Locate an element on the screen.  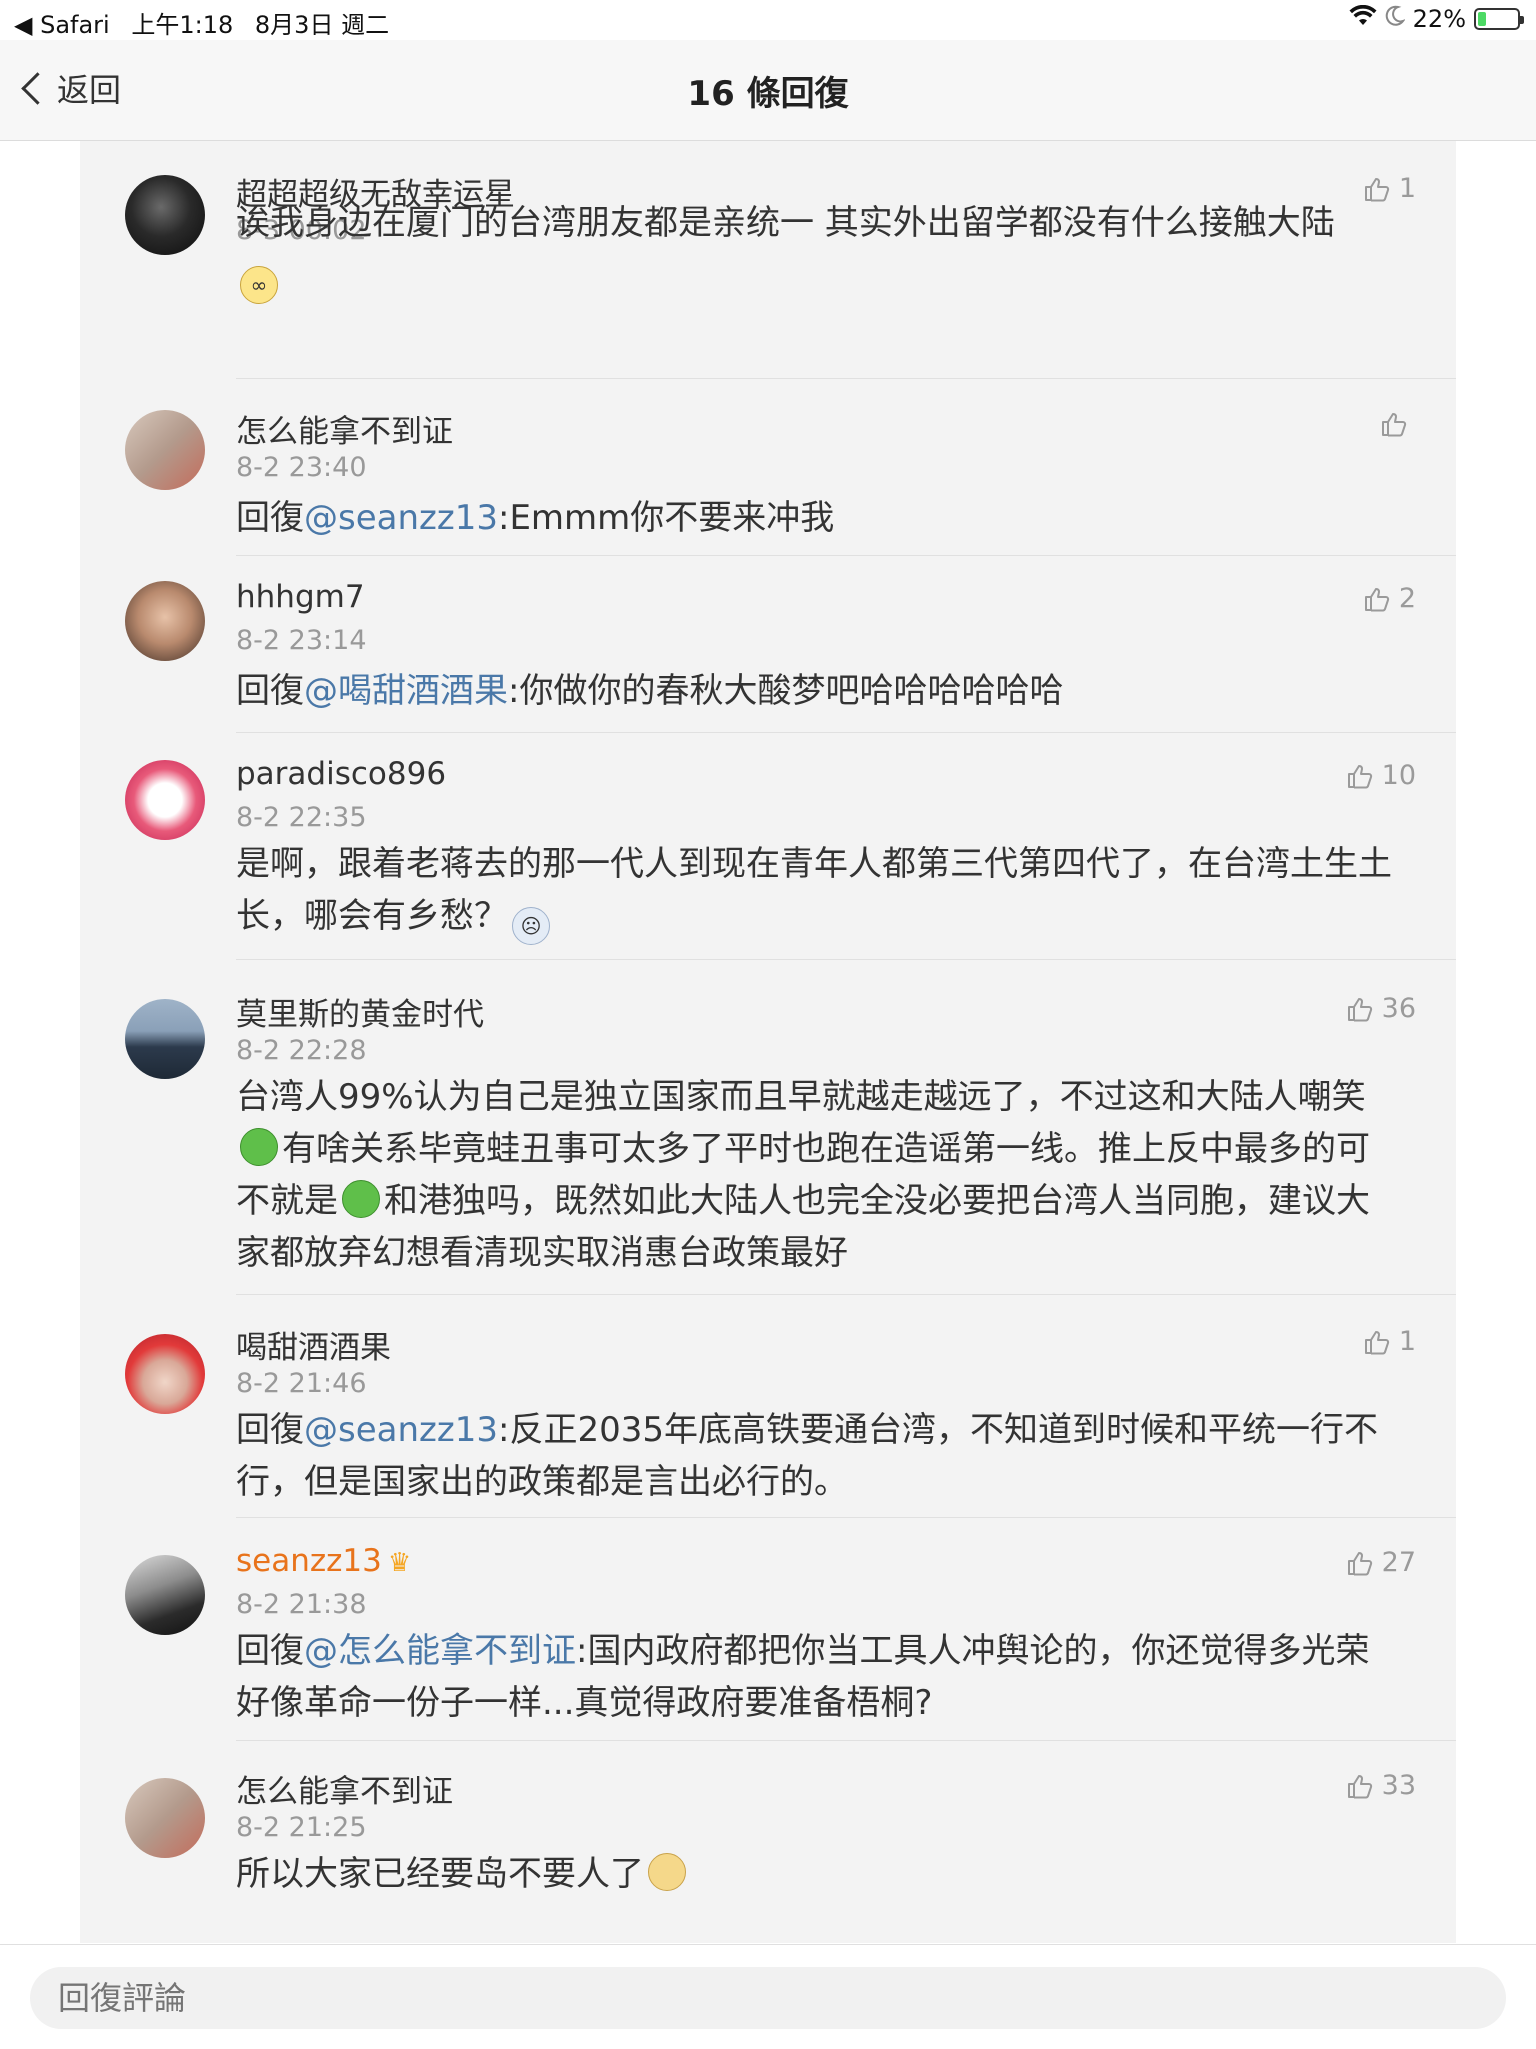
username-text: seanzz13 is located at coordinates (309, 1561).